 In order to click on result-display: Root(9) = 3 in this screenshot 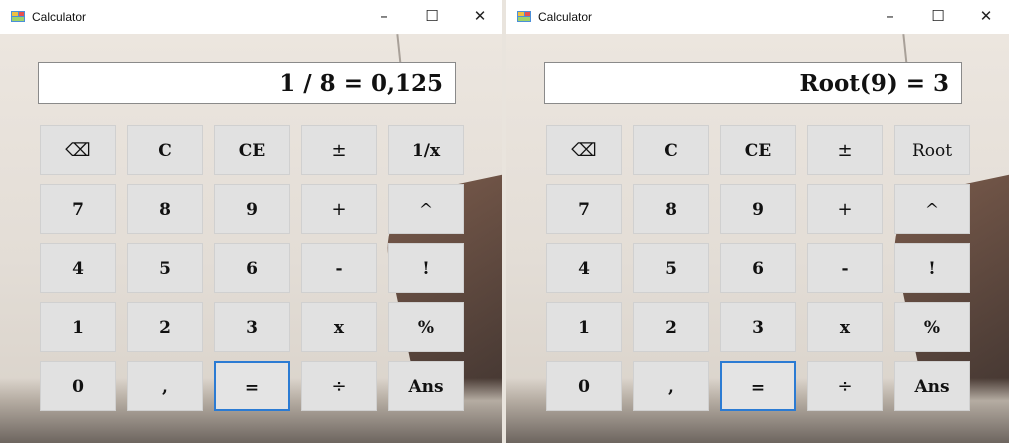, I will do `click(753, 83)`.